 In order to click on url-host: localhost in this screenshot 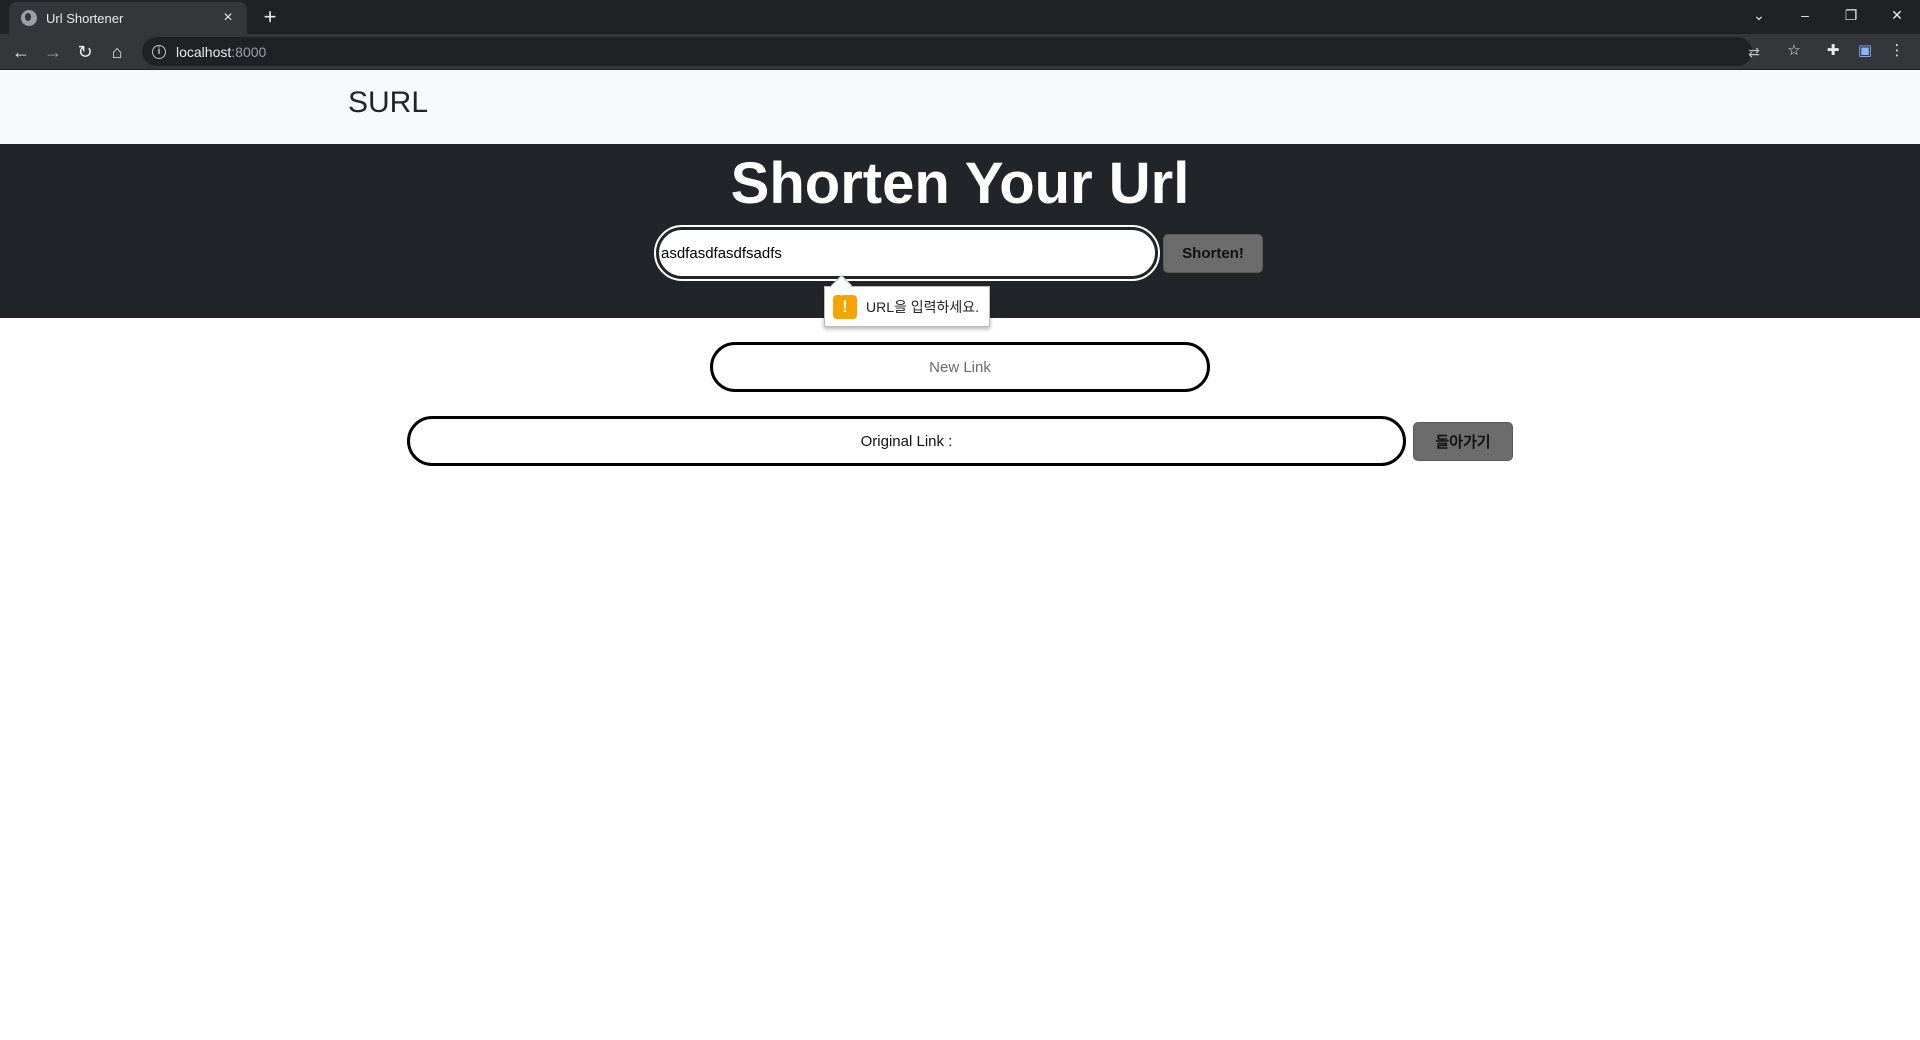, I will do `click(204, 51)`.